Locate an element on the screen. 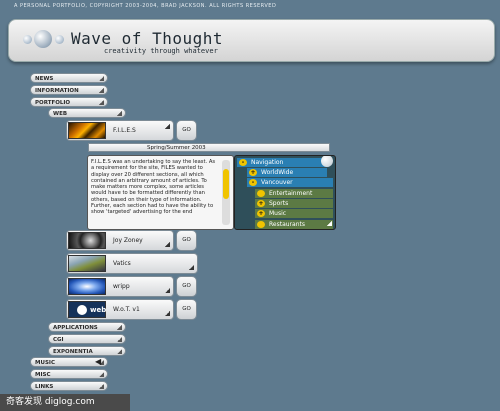 The image size is (500, 411). nav-tree-row: - Navigation is located at coordinates (283, 162).